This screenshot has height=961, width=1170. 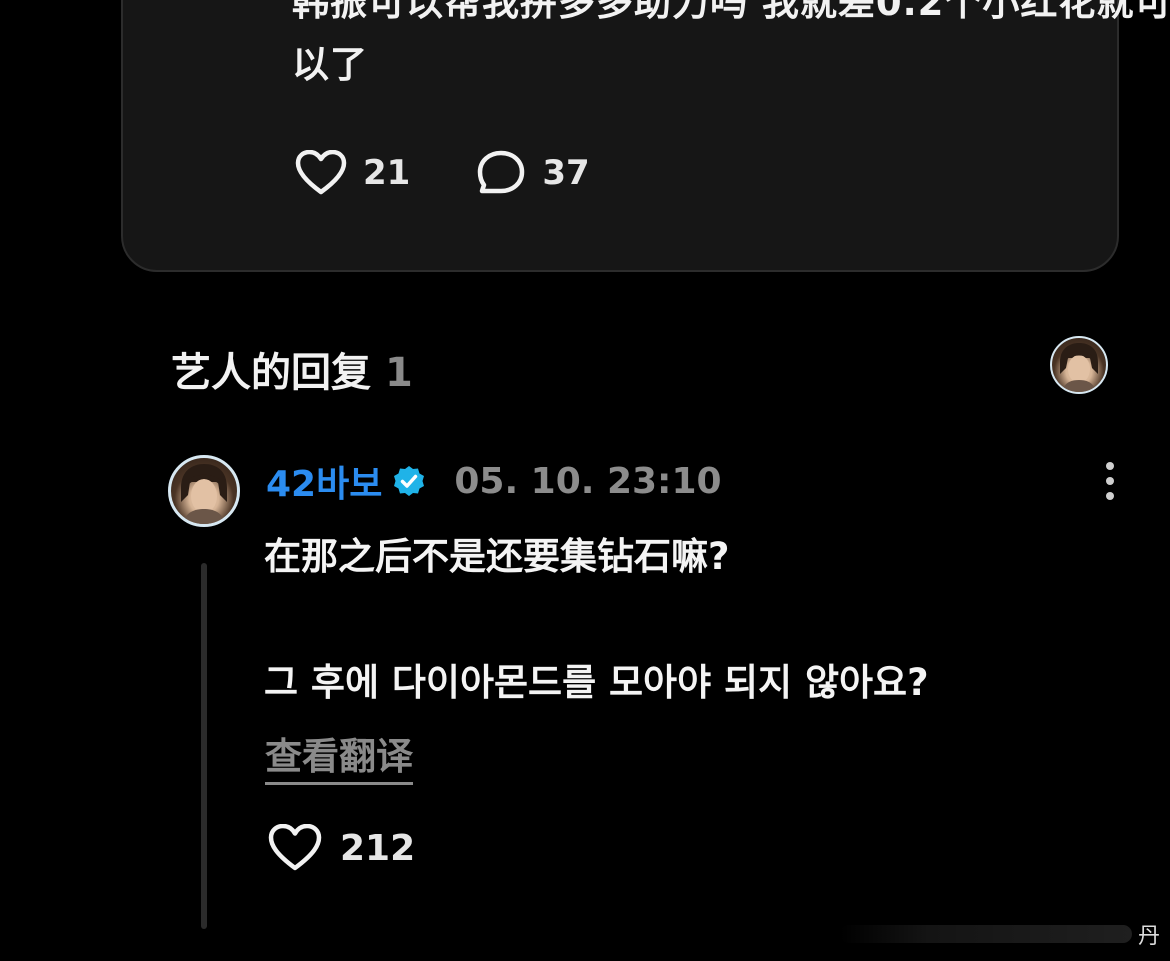 What do you see at coordinates (409, 481) in the screenshot?
I see `verified-badge-icon` at bounding box center [409, 481].